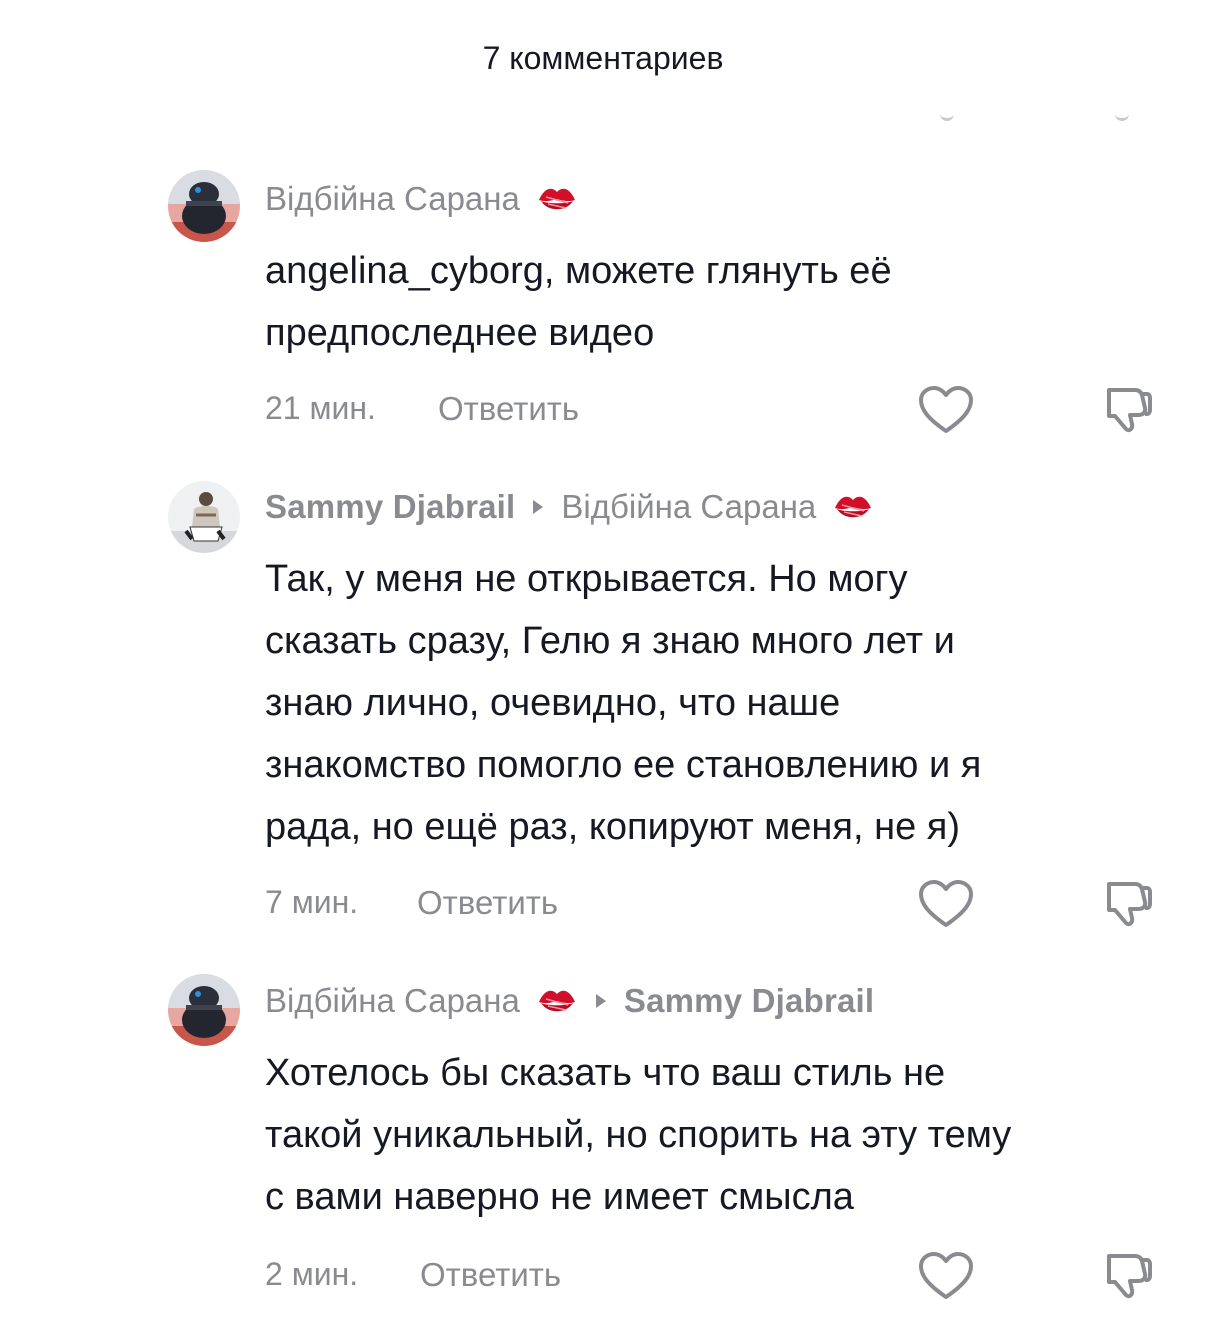 This screenshot has height=1329, width=1206. Describe the element at coordinates (578, 271) in the screenshot. I see `comment-text-line: angelina_cyborg, можете глянуть её` at that location.